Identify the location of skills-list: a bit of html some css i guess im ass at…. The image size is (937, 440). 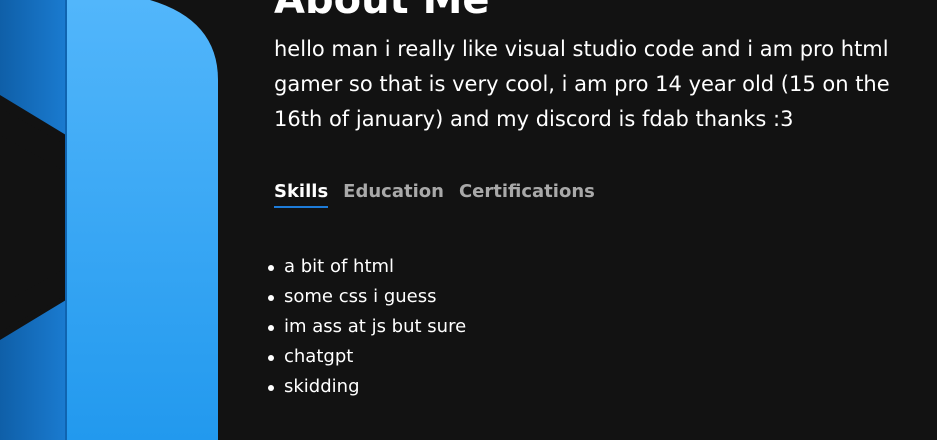
(366, 327).